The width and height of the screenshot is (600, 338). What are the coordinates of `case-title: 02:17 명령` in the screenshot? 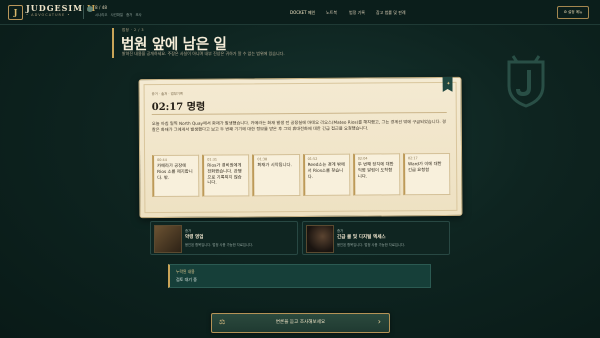 It's located at (178, 107).